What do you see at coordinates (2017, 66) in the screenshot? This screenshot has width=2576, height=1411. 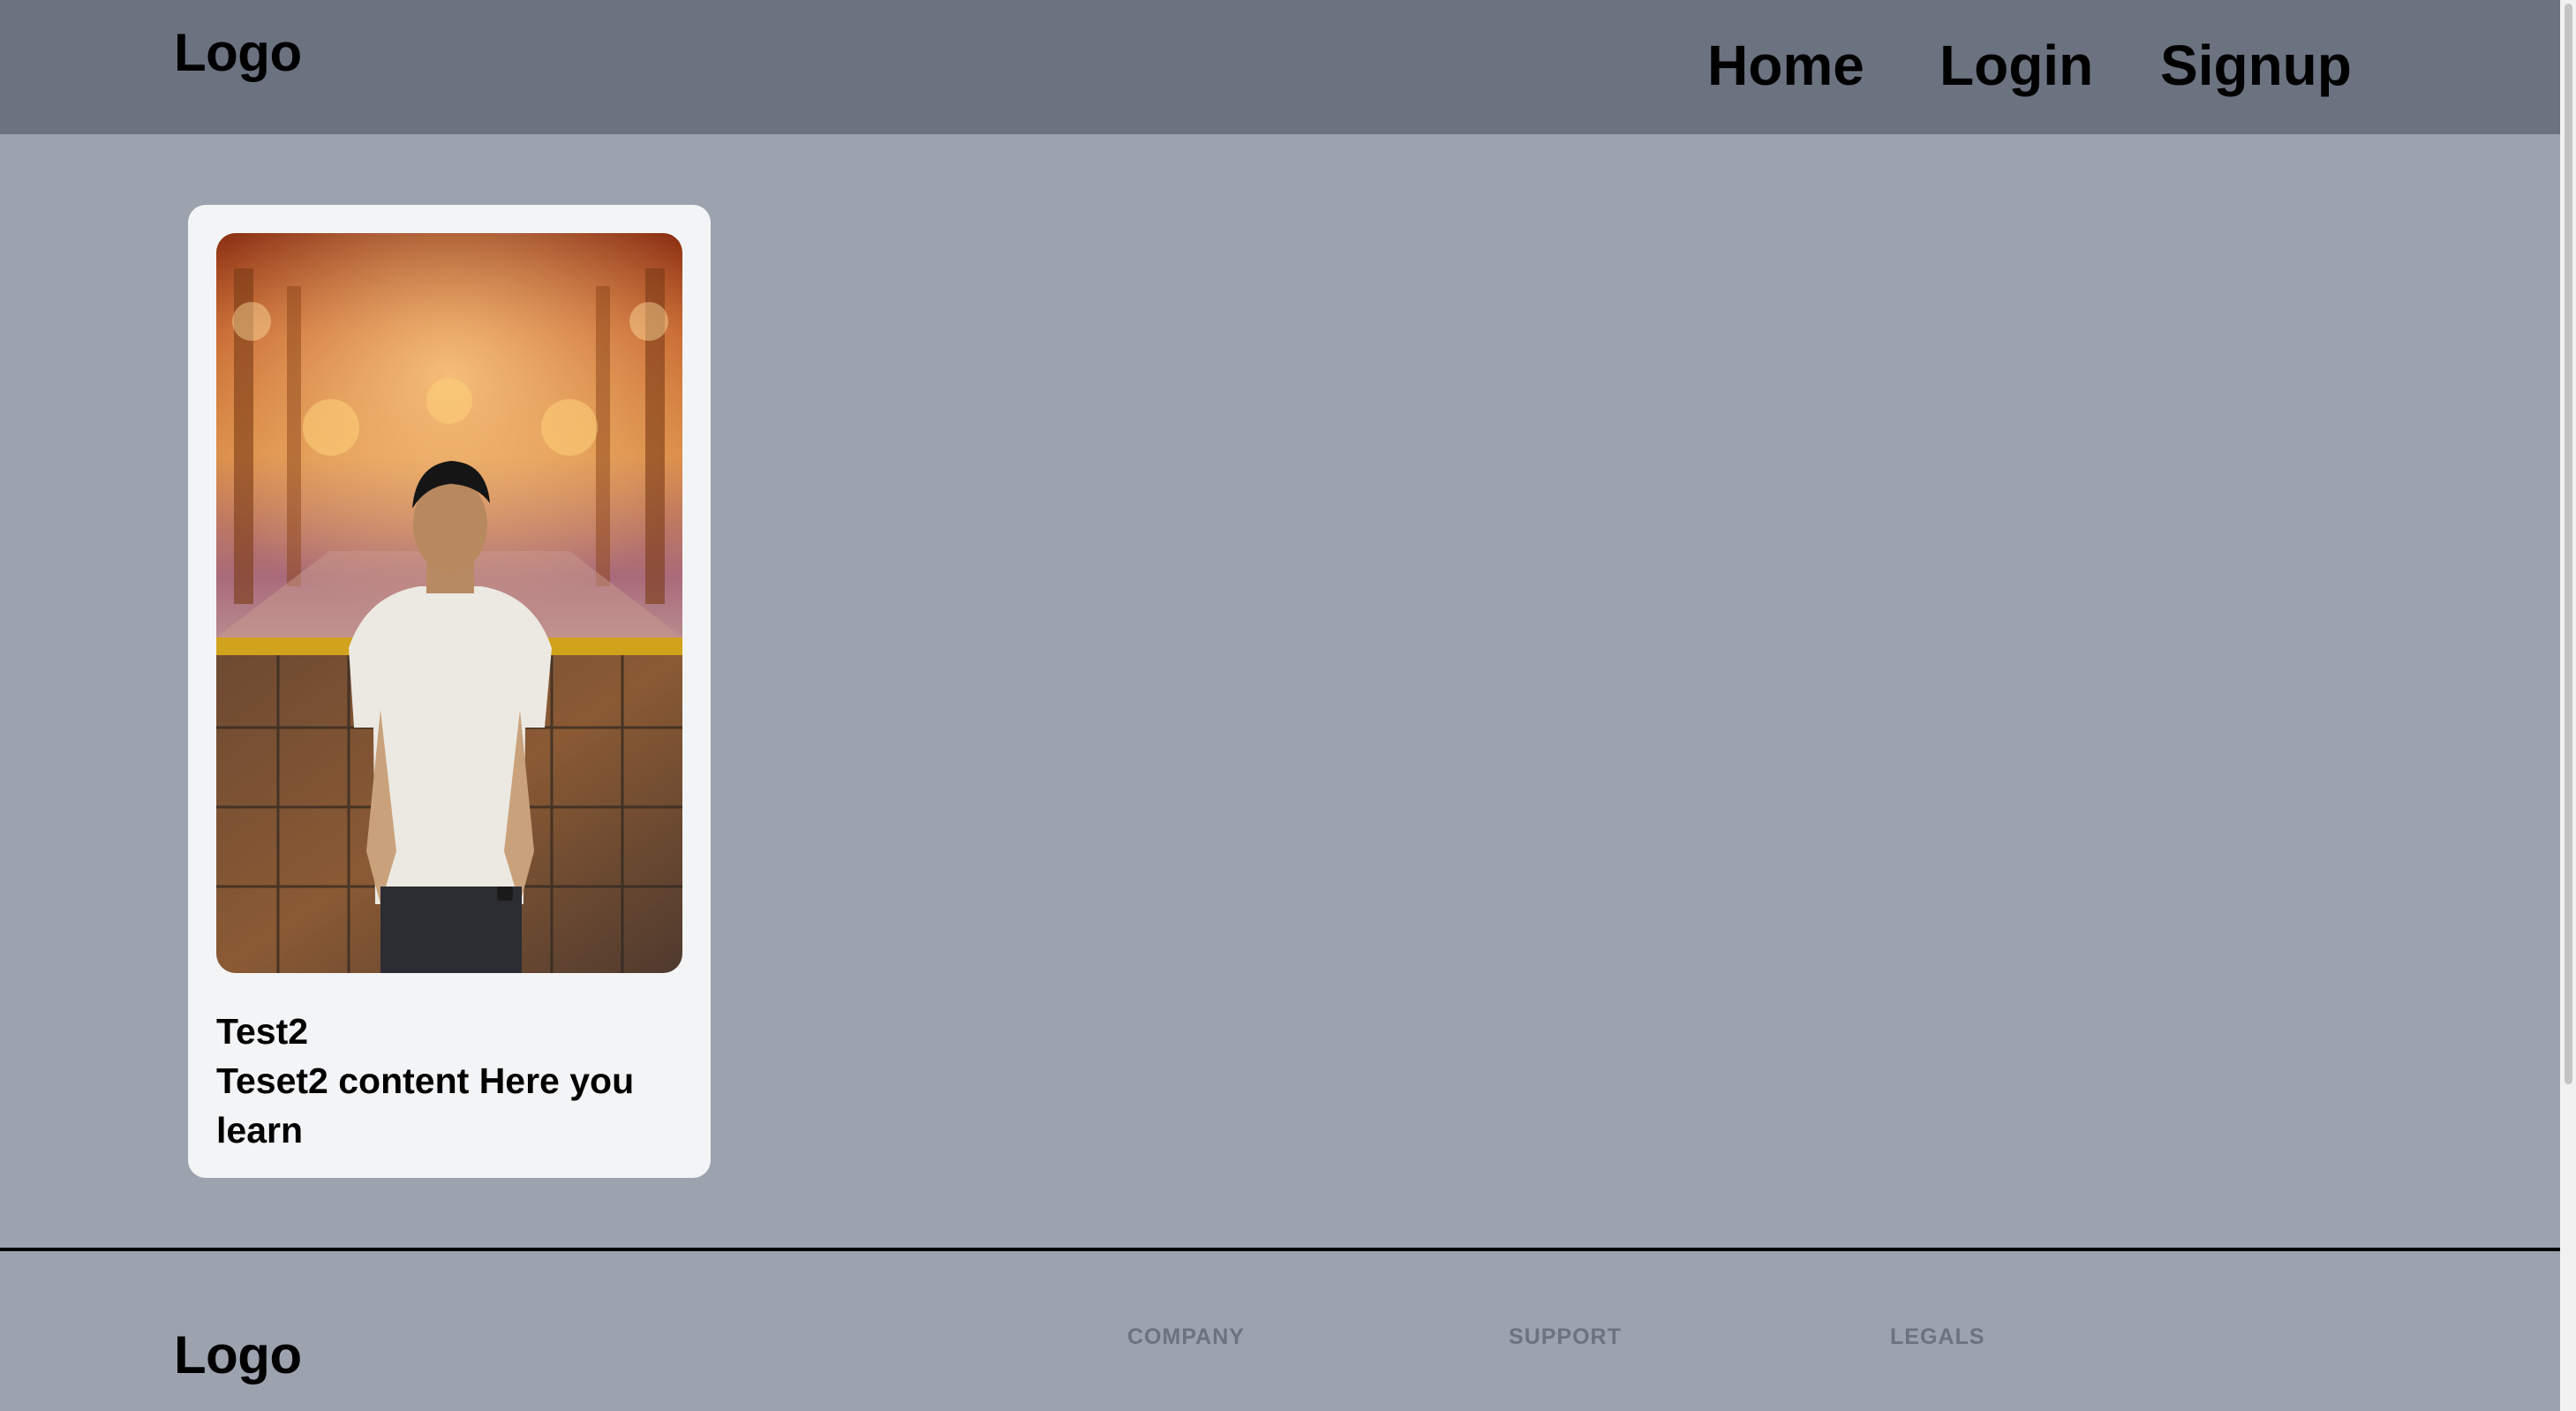 I see `nav-link-login: Login` at bounding box center [2017, 66].